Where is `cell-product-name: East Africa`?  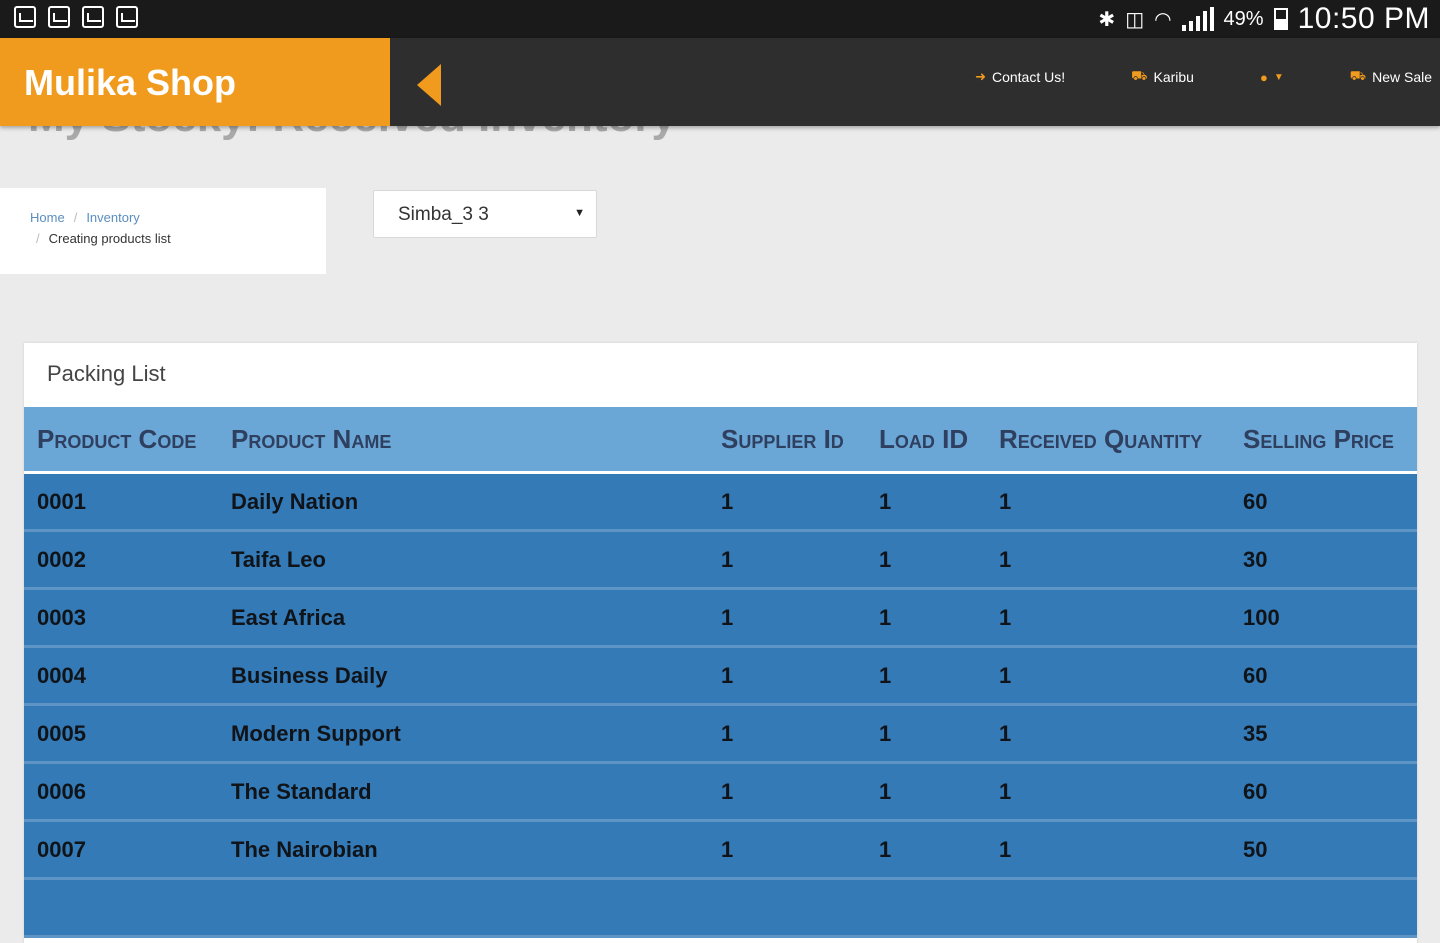
cell-product-name: East Africa is located at coordinates (463, 619).